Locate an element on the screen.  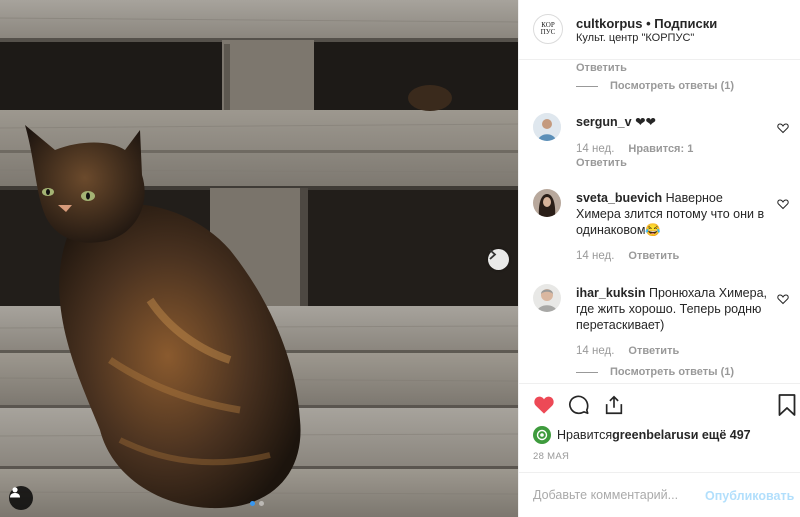
logo-text: КОР ПУС is located at coordinates (548, 28).